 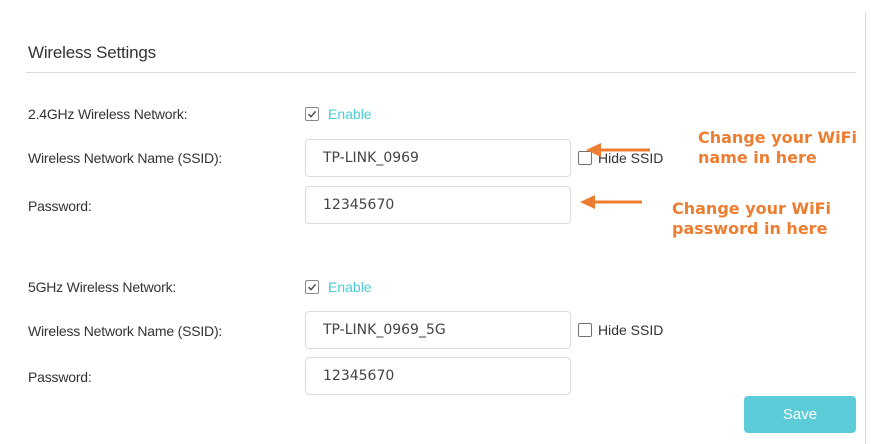 What do you see at coordinates (441, 72) in the screenshot?
I see `title-divider` at bounding box center [441, 72].